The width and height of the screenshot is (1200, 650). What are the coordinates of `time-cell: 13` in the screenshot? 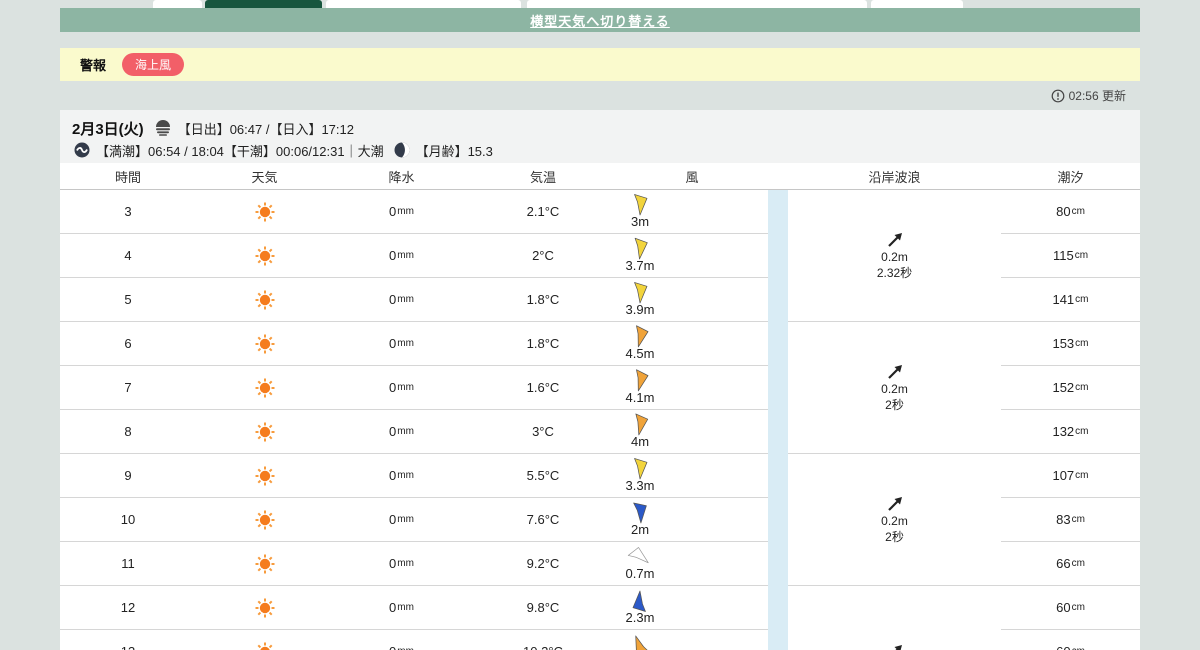 It's located at (128, 640).